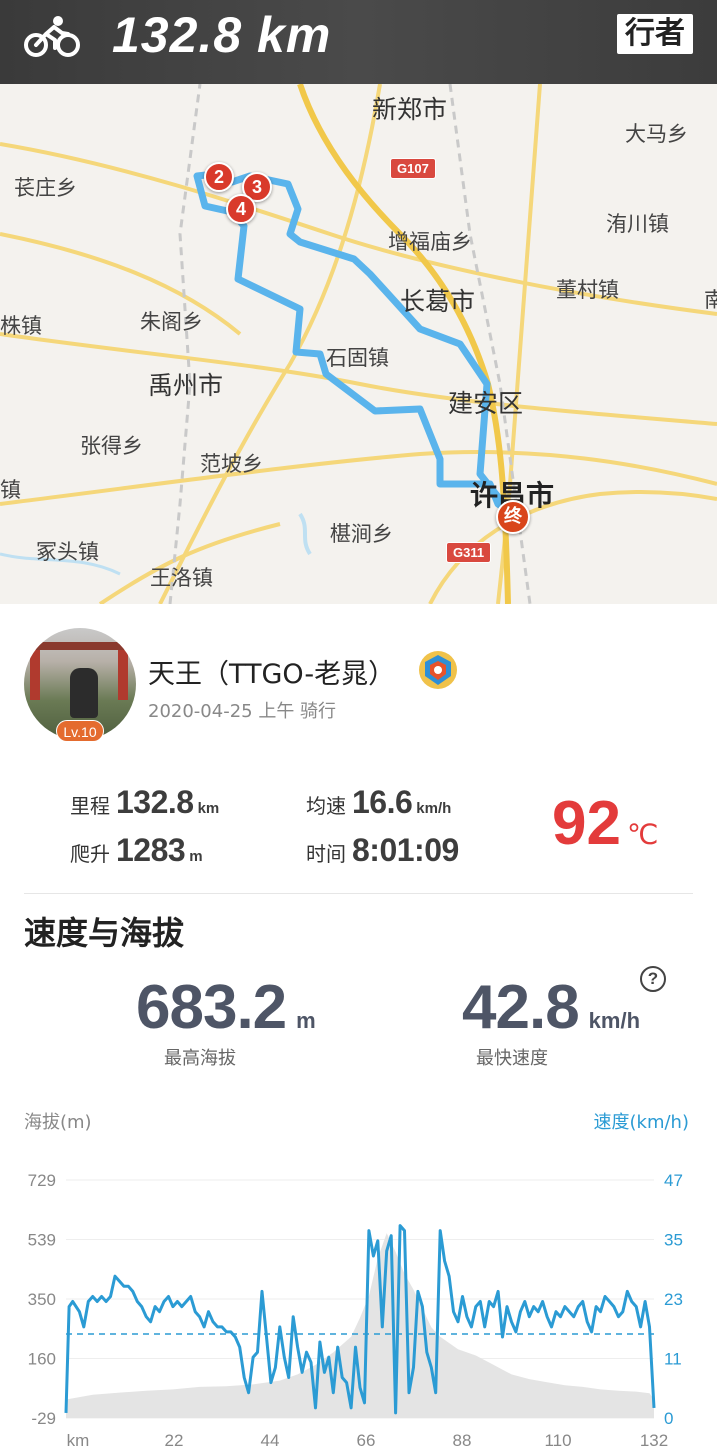 The width and height of the screenshot is (717, 1450). What do you see at coordinates (43, 1418) in the screenshot?
I see `left-tick-label: -29` at bounding box center [43, 1418].